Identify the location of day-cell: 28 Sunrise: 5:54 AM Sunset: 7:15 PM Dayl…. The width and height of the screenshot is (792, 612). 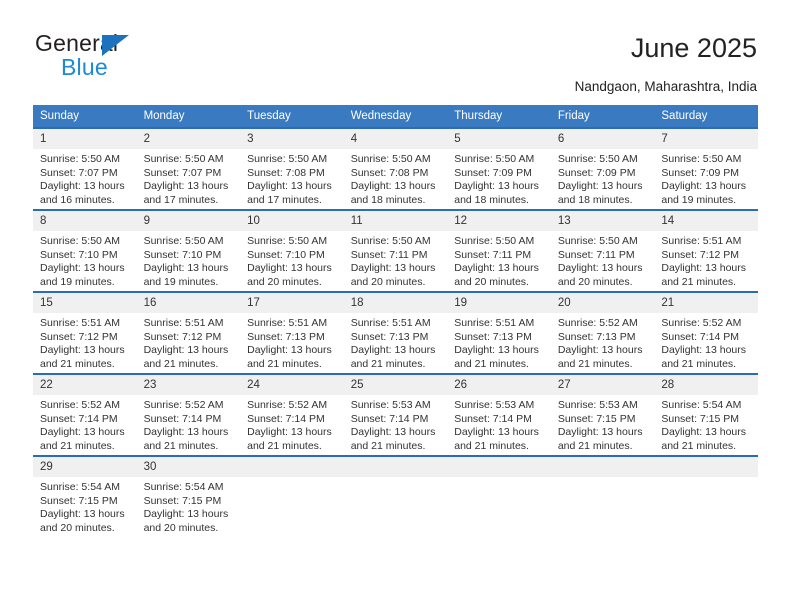
(706, 414).